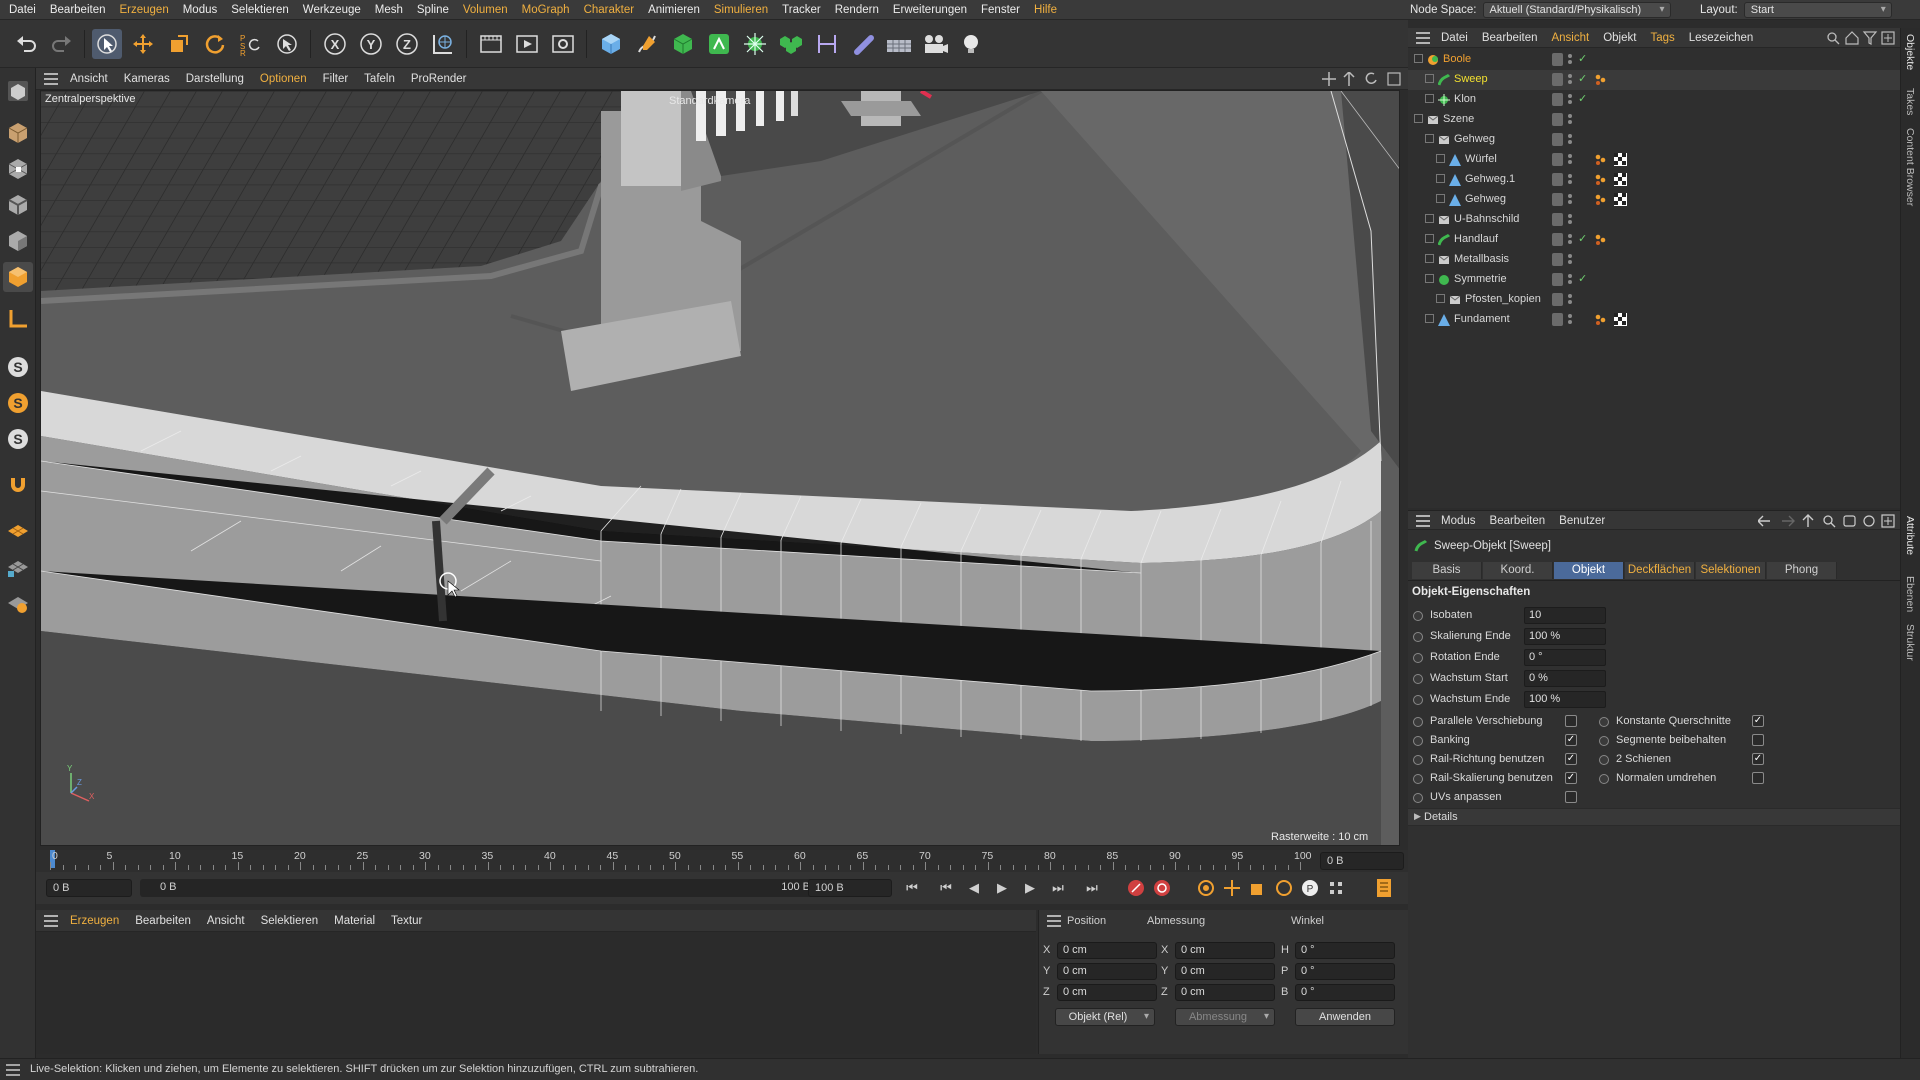 The image size is (1920, 1080). I want to click on play-icon: ▶, so click(1002, 888).